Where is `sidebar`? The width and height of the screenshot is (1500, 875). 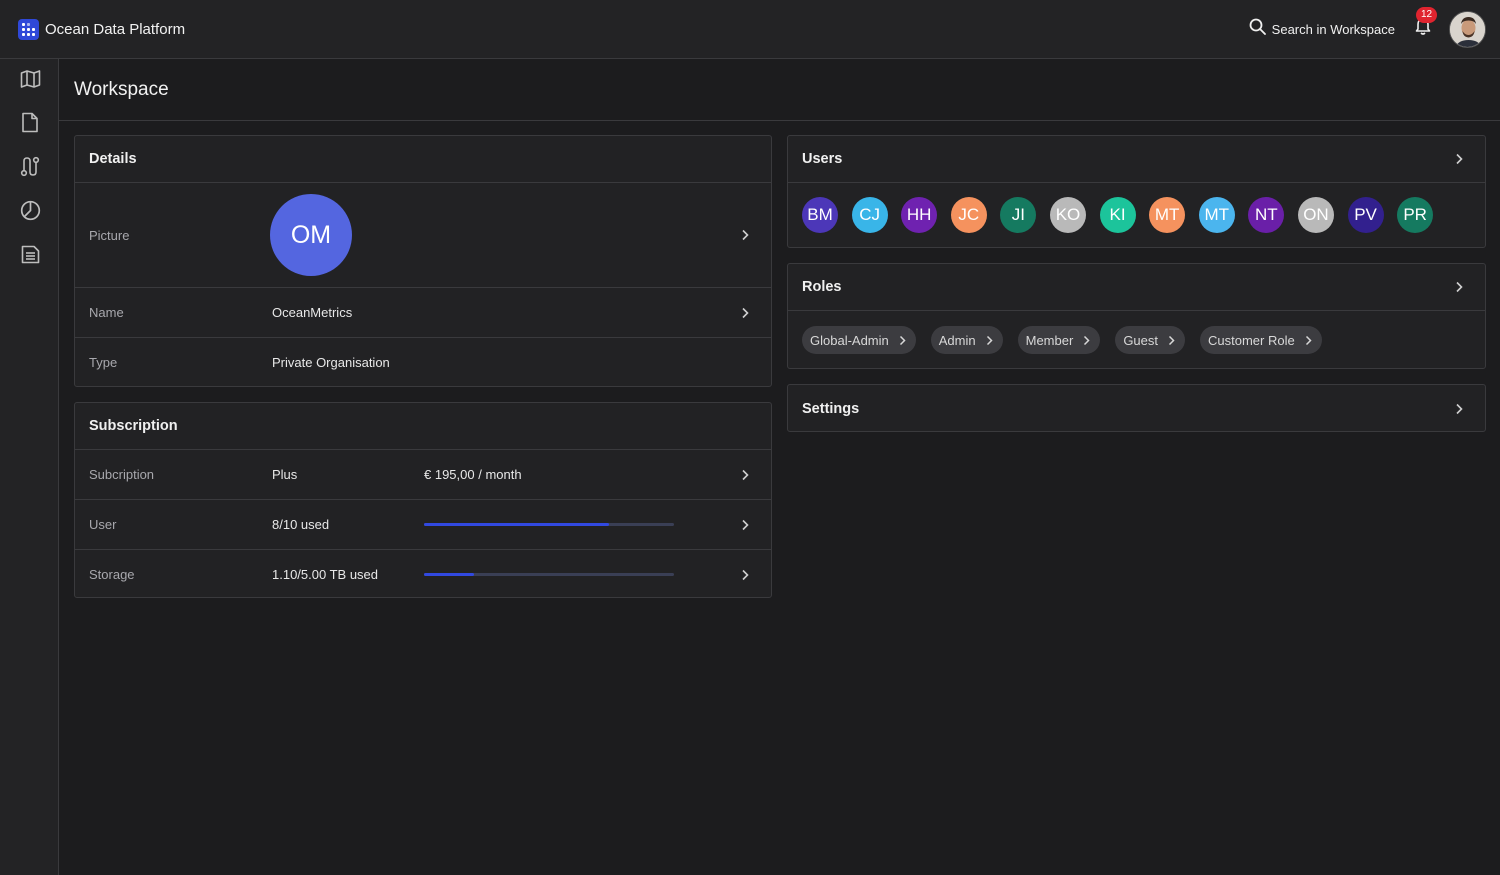 sidebar is located at coordinates (29, 467).